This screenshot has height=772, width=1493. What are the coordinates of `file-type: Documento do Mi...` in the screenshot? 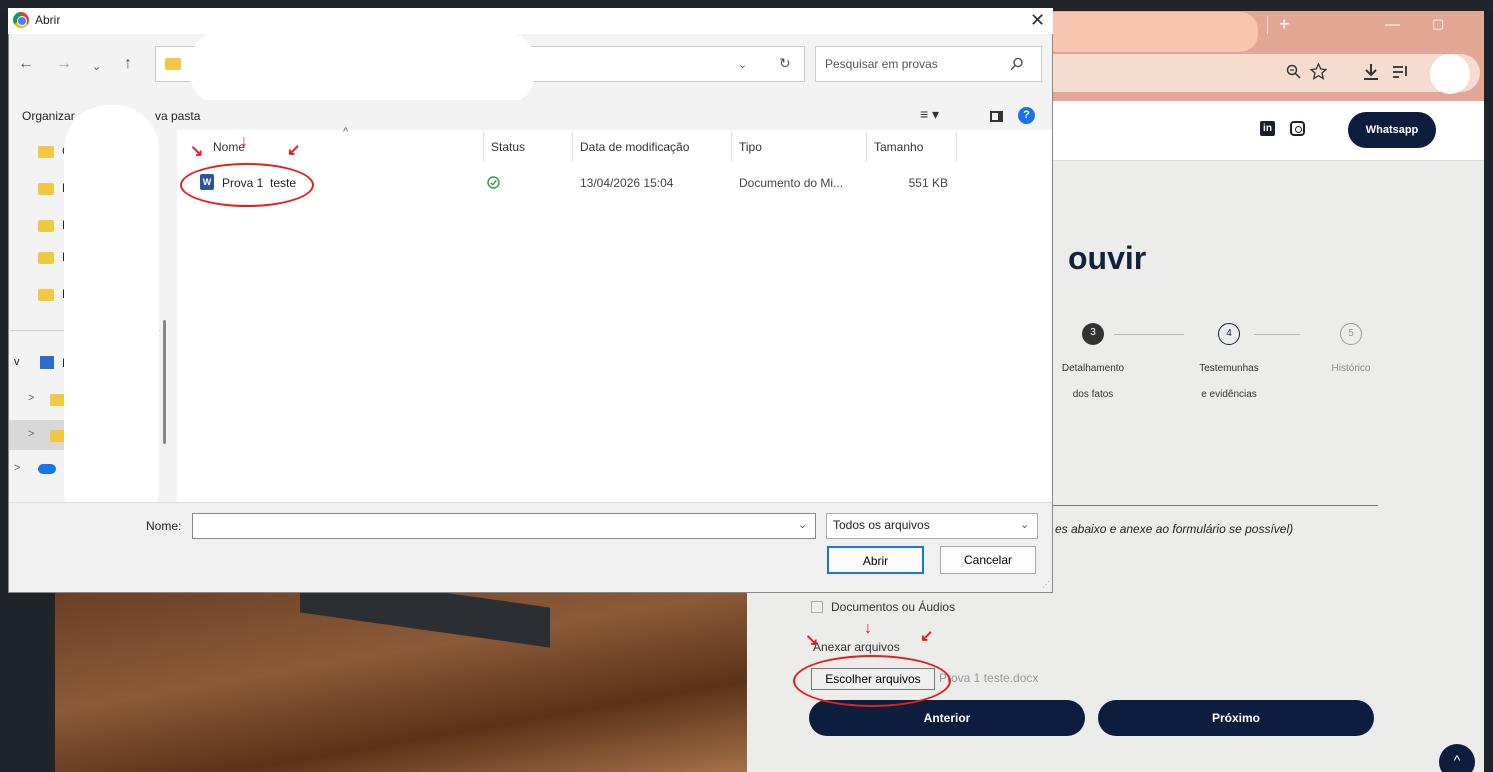 It's located at (791, 183).